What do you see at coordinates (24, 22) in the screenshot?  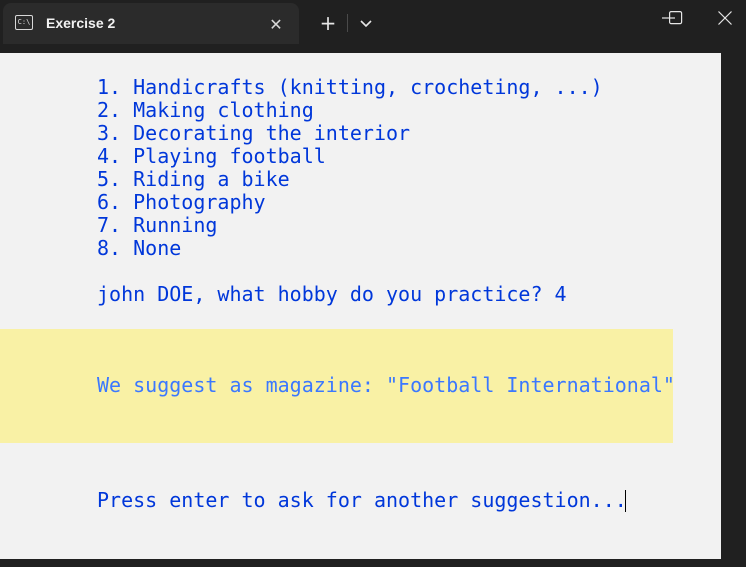 I see `terminal-icon: C:\` at bounding box center [24, 22].